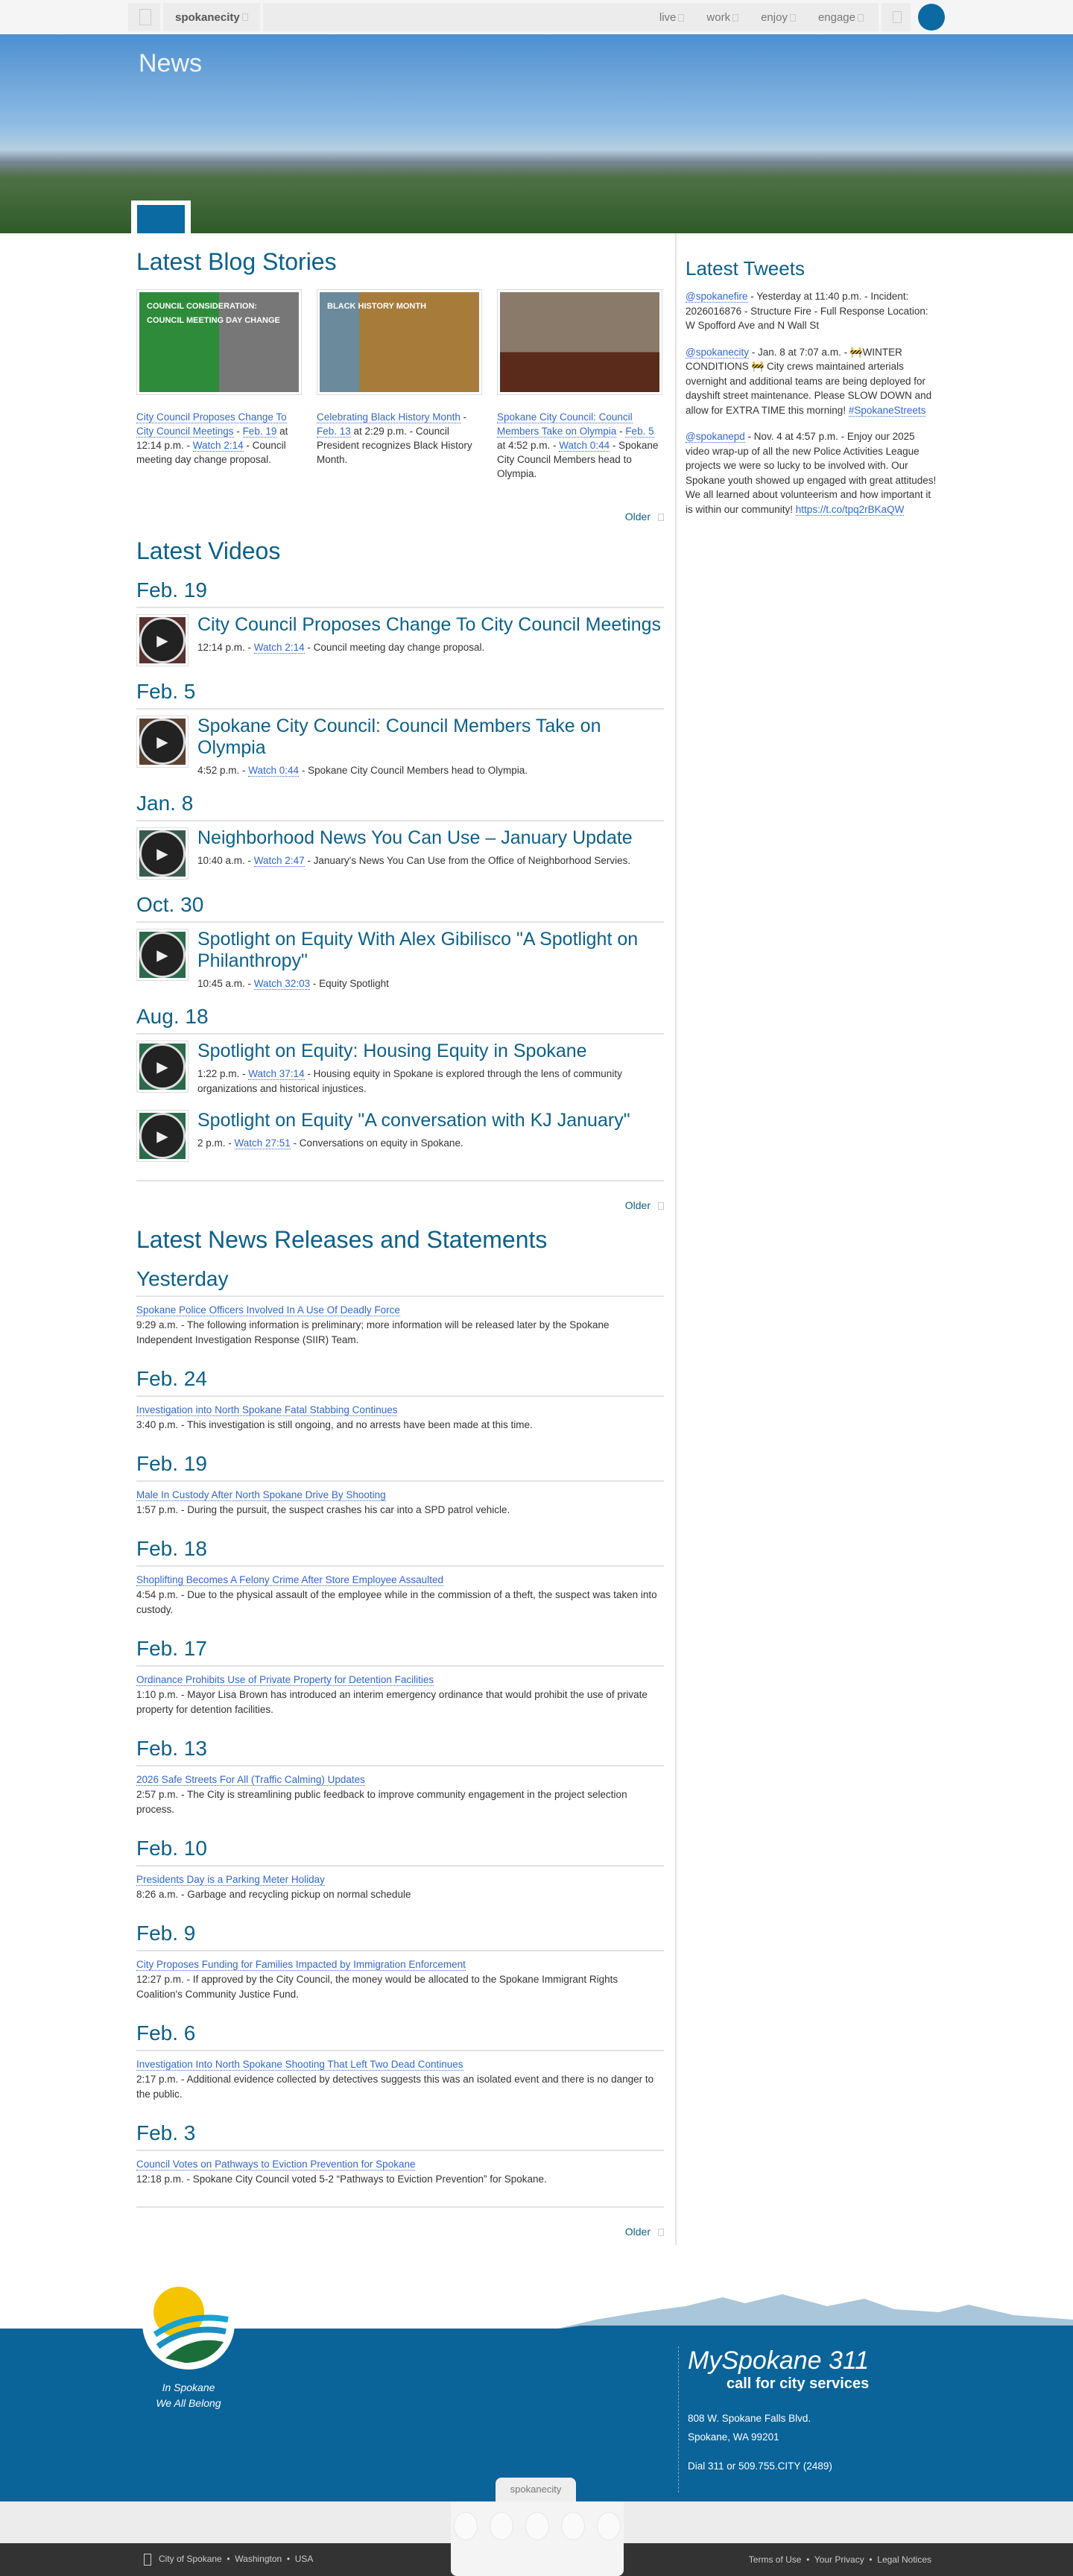 This screenshot has width=1073, height=2576. What do you see at coordinates (400, 1552) in the screenshot?
I see `news-date-heading: Feb. 18` at bounding box center [400, 1552].